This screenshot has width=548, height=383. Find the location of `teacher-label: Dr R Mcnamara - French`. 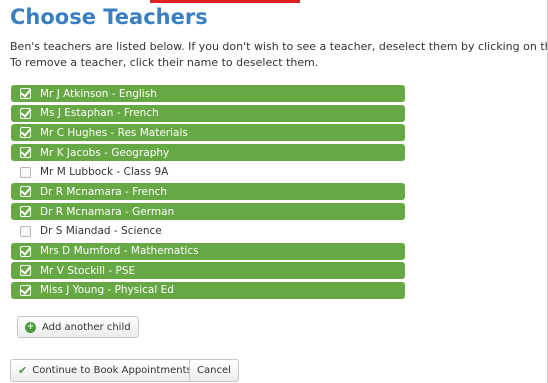

teacher-label: Dr R Mcnamara - French is located at coordinates (104, 191).